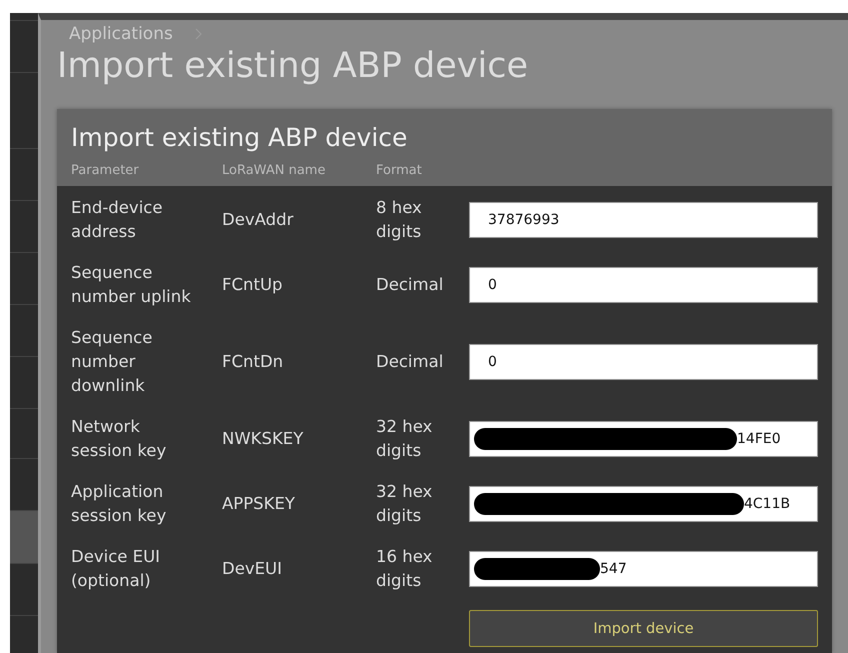 Image resolution: width=848 pixels, height=653 pixels. Describe the element at coordinates (399, 220) in the screenshot. I see `format-label: 8 hex digits` at that location.